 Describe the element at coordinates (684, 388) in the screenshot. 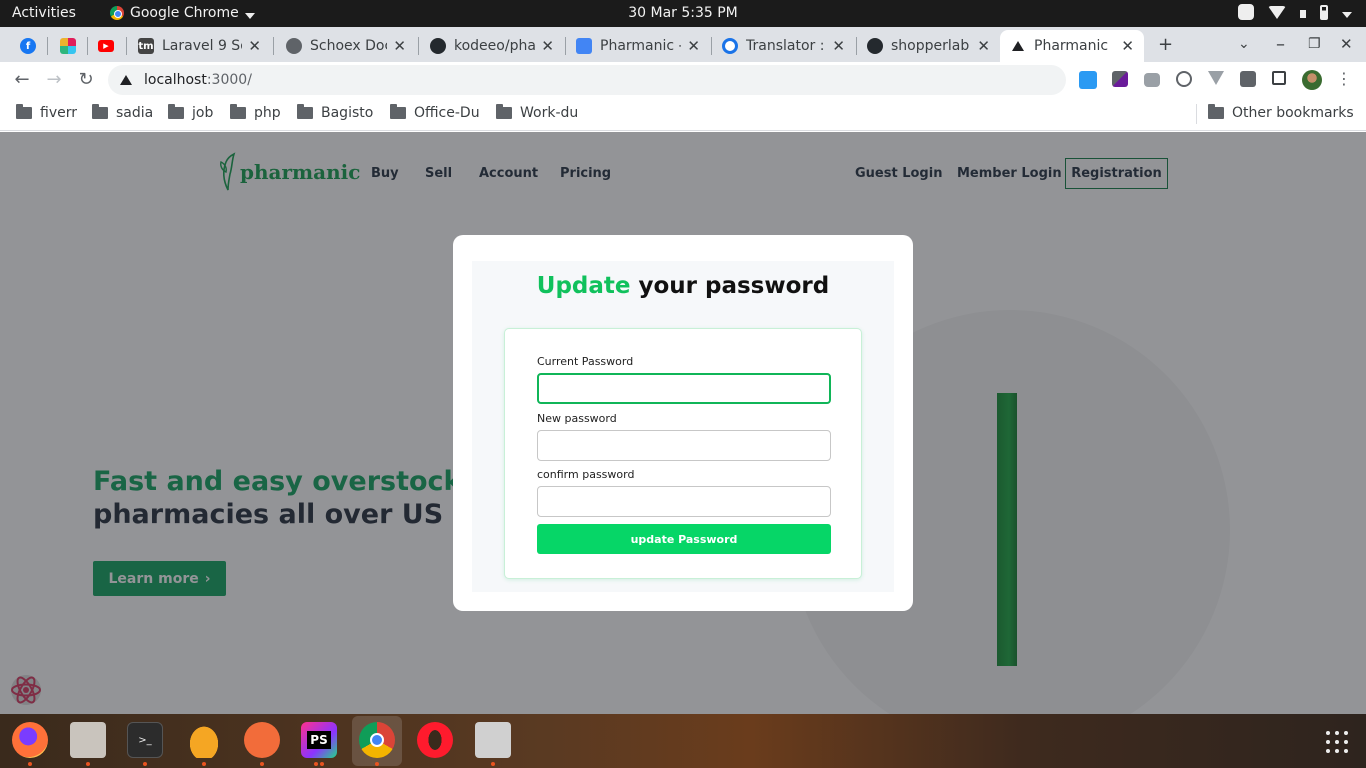

I see `current-password-input` at that location.